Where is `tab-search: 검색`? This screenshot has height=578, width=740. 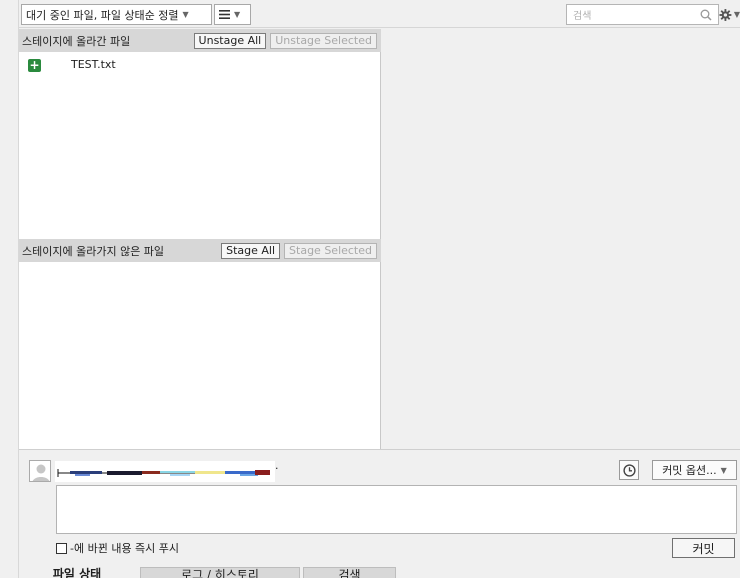 tab-search: 검색 is located at coordinates (349, 572).